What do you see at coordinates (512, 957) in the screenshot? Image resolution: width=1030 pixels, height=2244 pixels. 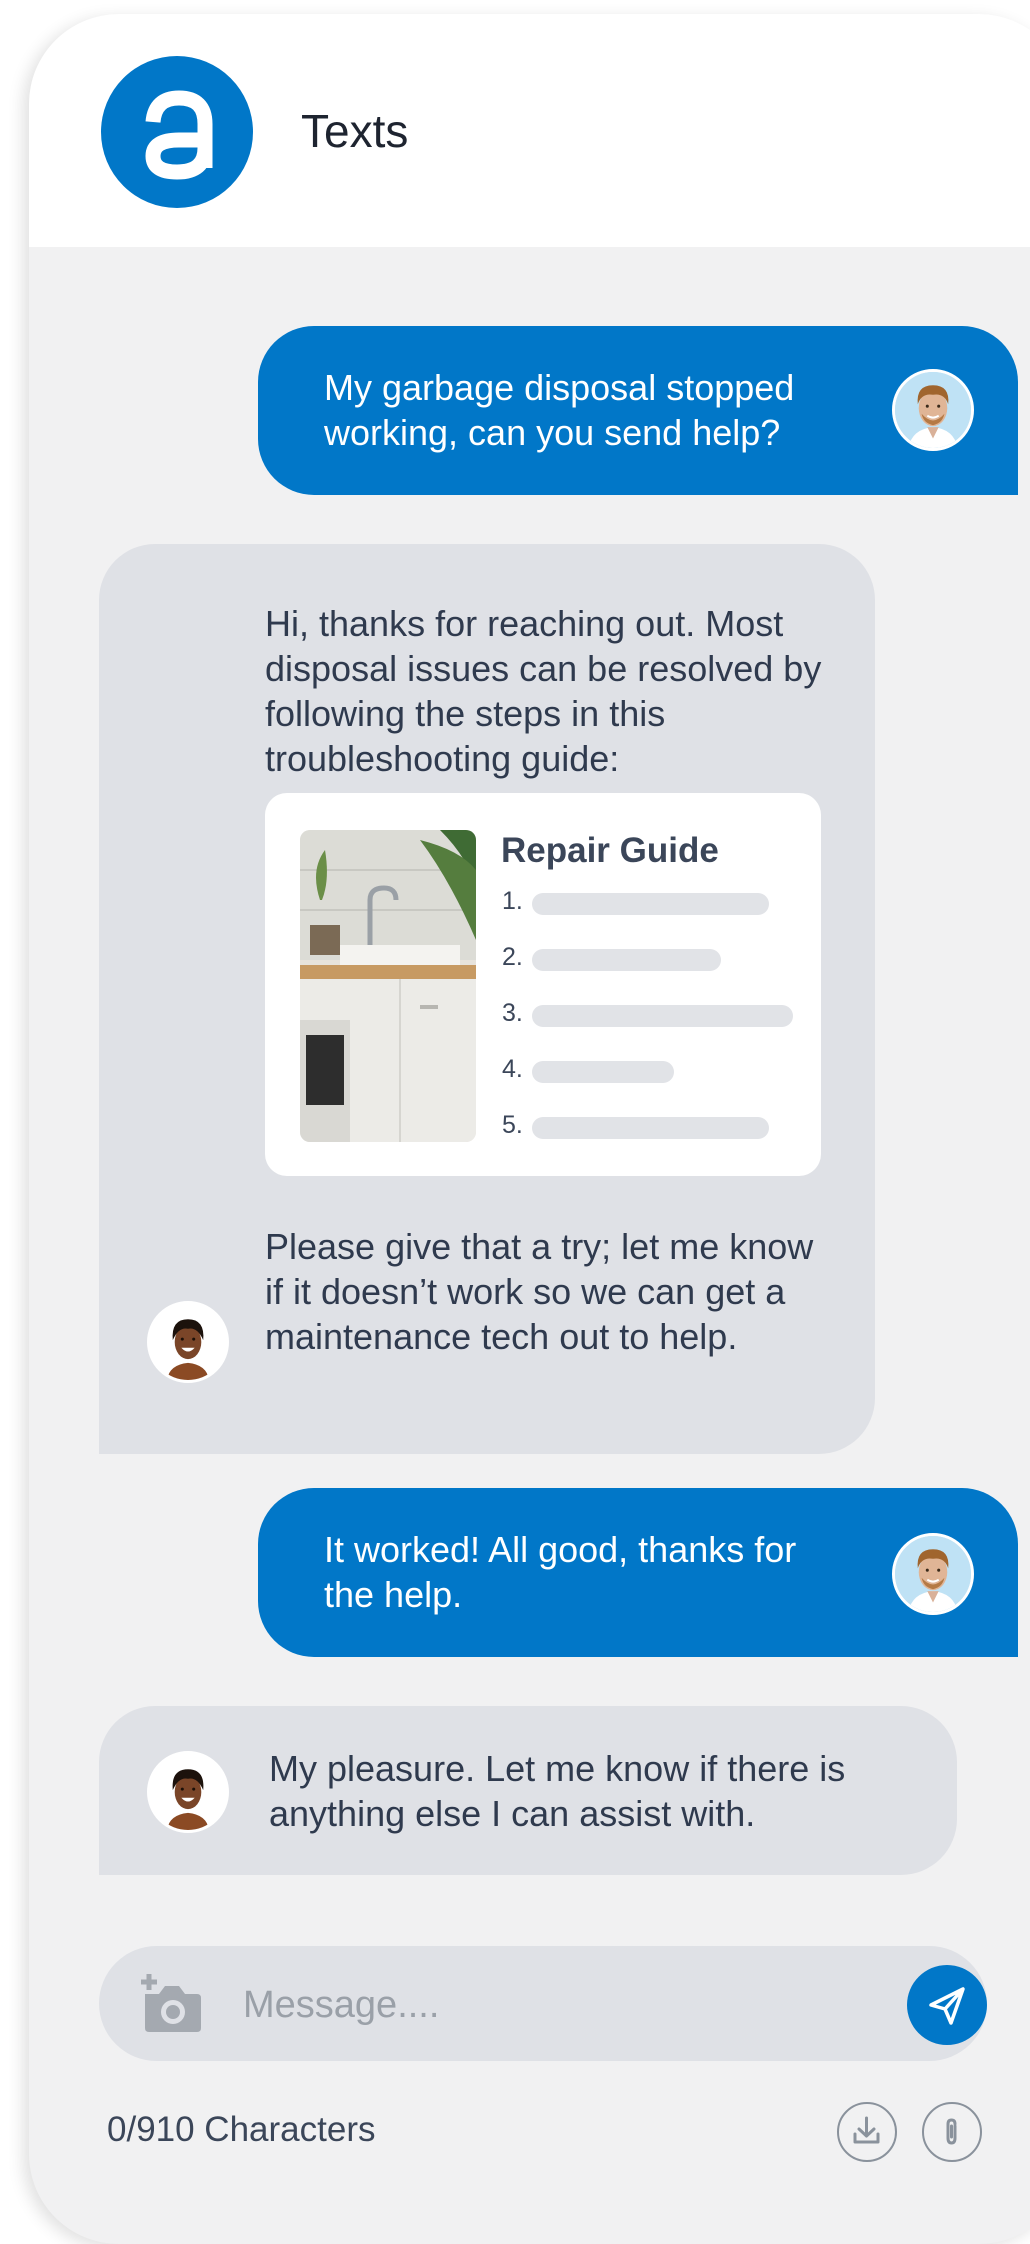 I see `guide-step-number: 2.` at bounding box center [512, 957].